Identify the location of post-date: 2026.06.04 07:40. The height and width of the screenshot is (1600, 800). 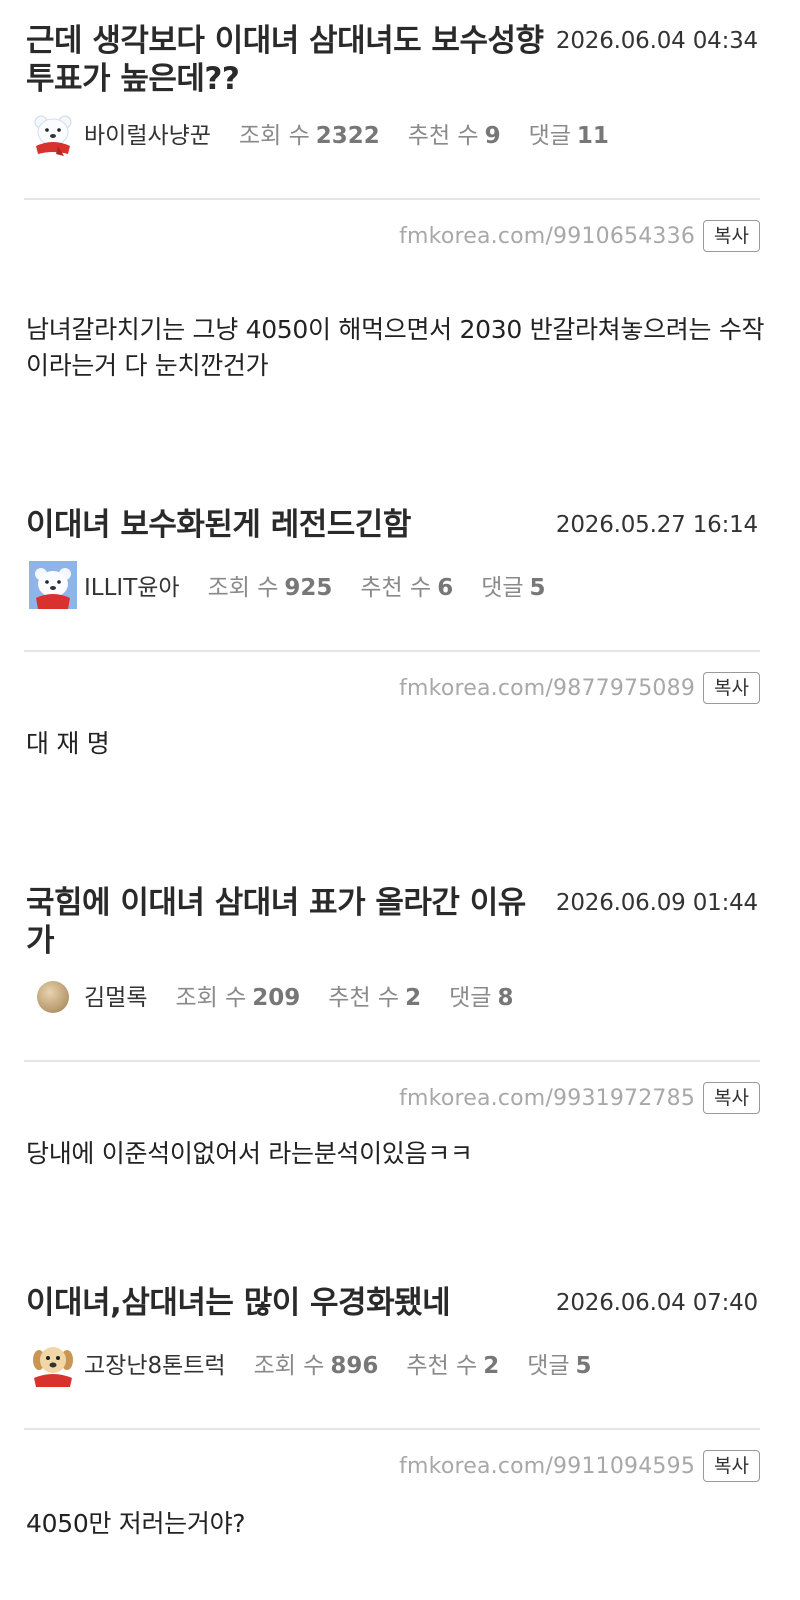
(656, 1303).